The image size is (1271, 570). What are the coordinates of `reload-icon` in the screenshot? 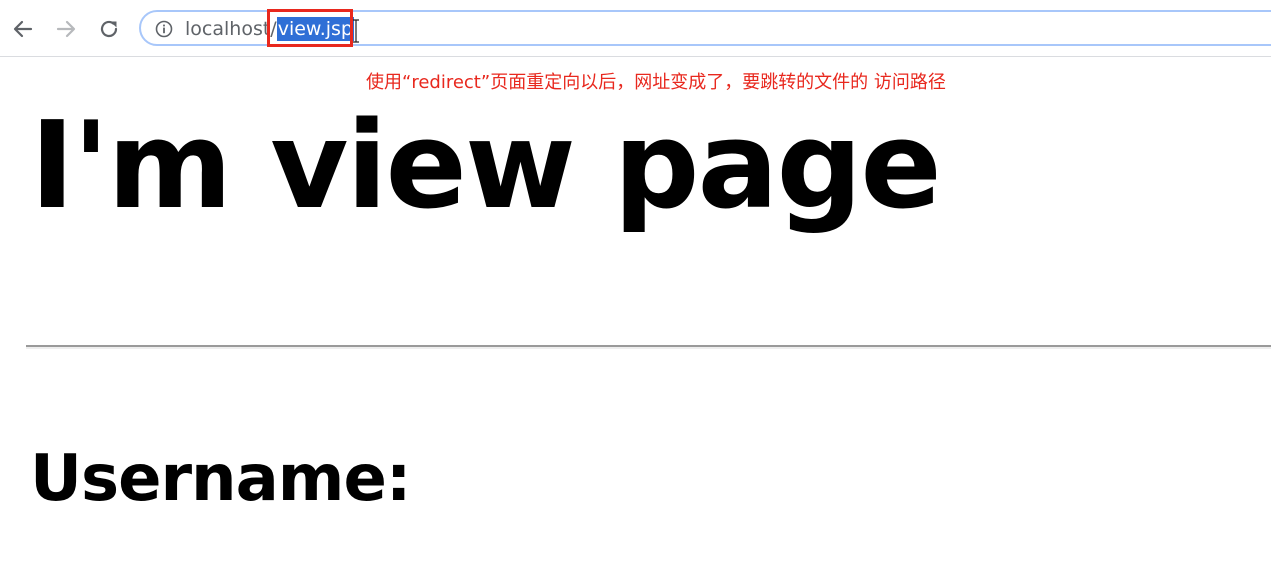 It's located at (109, 29).